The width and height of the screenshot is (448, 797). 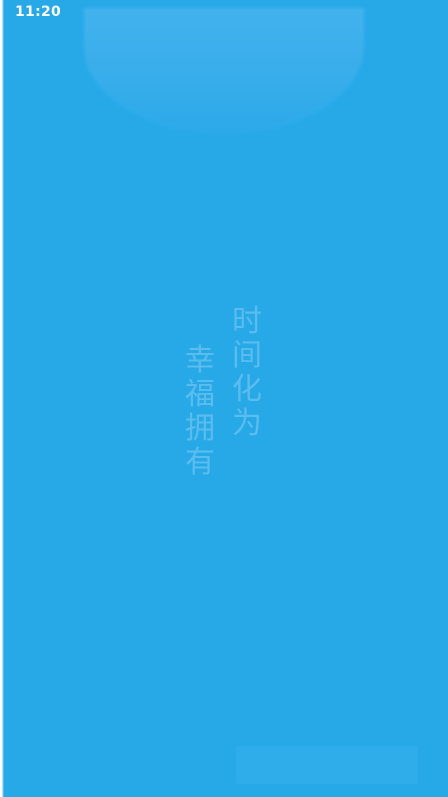 What do you see at coordinates (2, 398) in the screenshot?
I see `left-edge` at bounding box center [2, 398].